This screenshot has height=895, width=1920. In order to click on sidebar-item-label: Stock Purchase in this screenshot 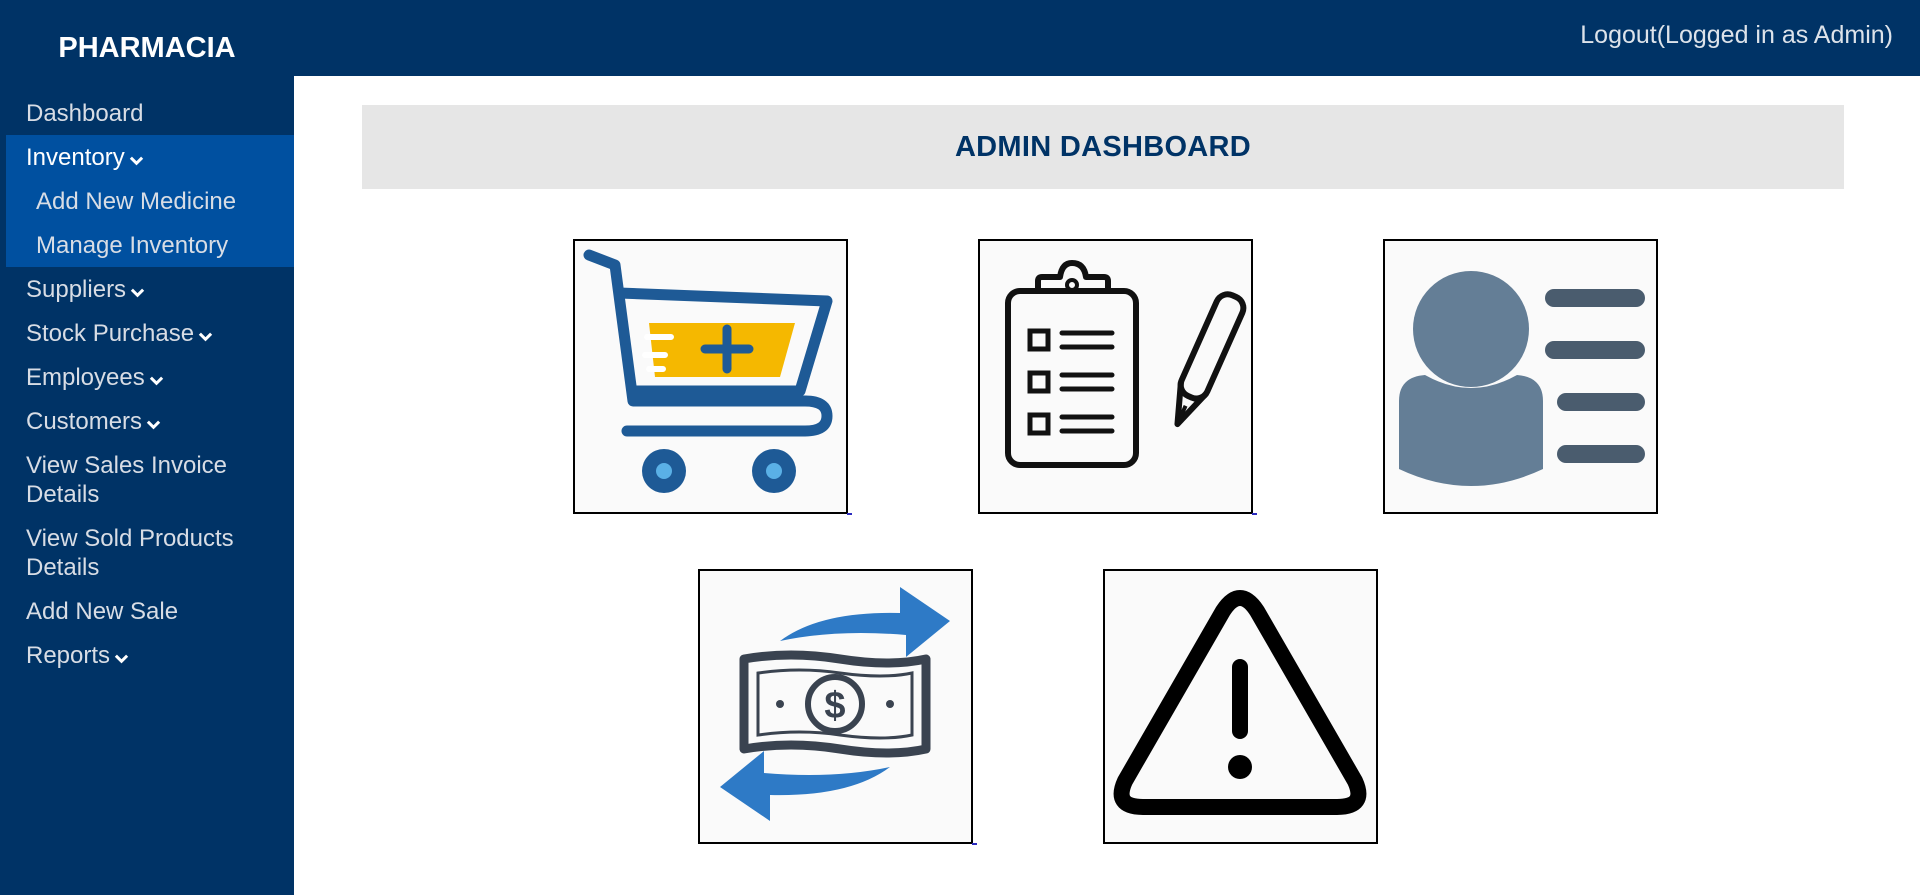, I will do `click(110, 333)`.